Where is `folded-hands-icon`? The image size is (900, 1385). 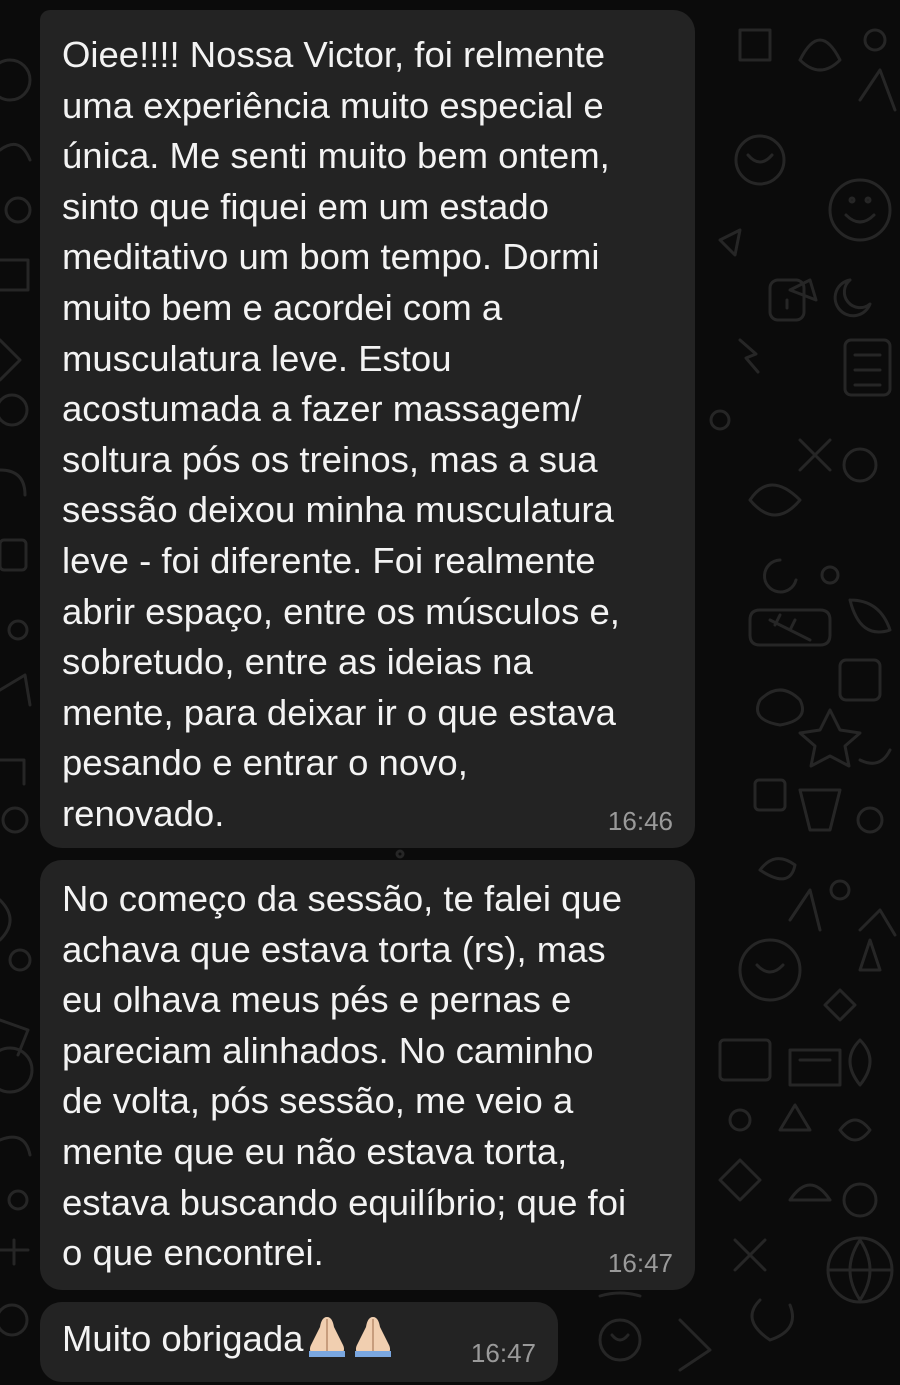 folded-hands-icon is located at coordinates (351, 1343).